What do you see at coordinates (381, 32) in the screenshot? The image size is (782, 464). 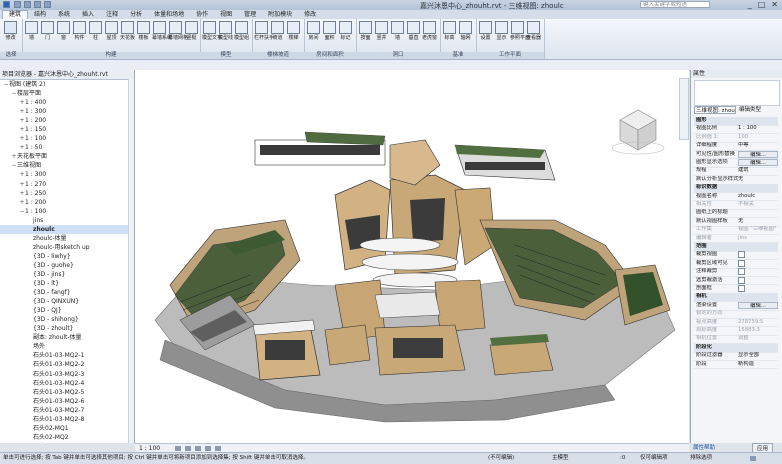 I see `shaft-button: 竖井` at bounding box center [381, 32].